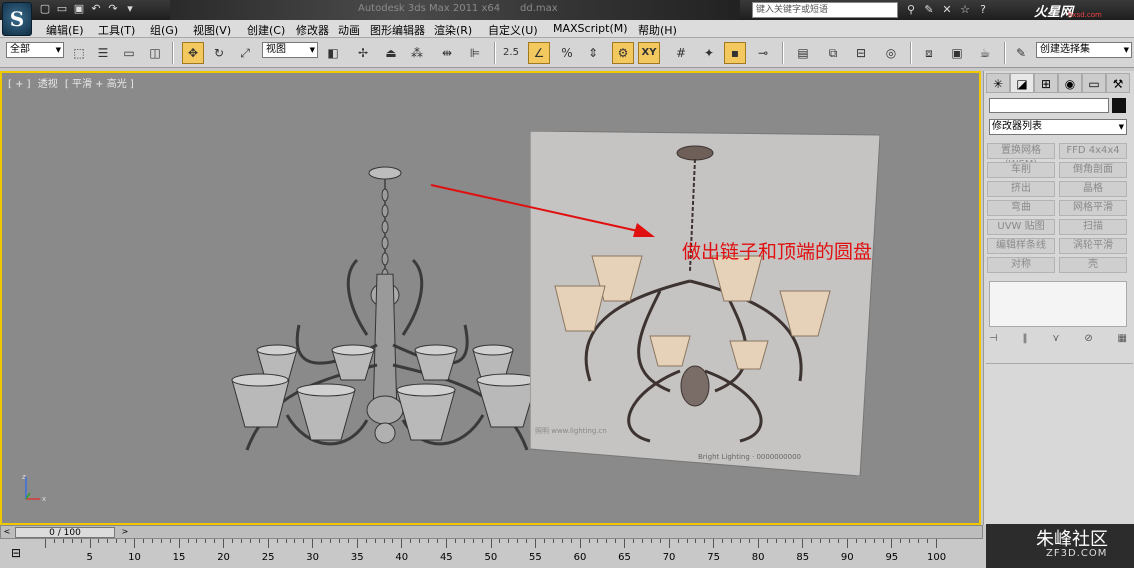 This screenshot has width=1134, height=568. Describe the element at coordinates (103, 53) in the screenshot. I see `select-by-name-icon: ☰` at that location.